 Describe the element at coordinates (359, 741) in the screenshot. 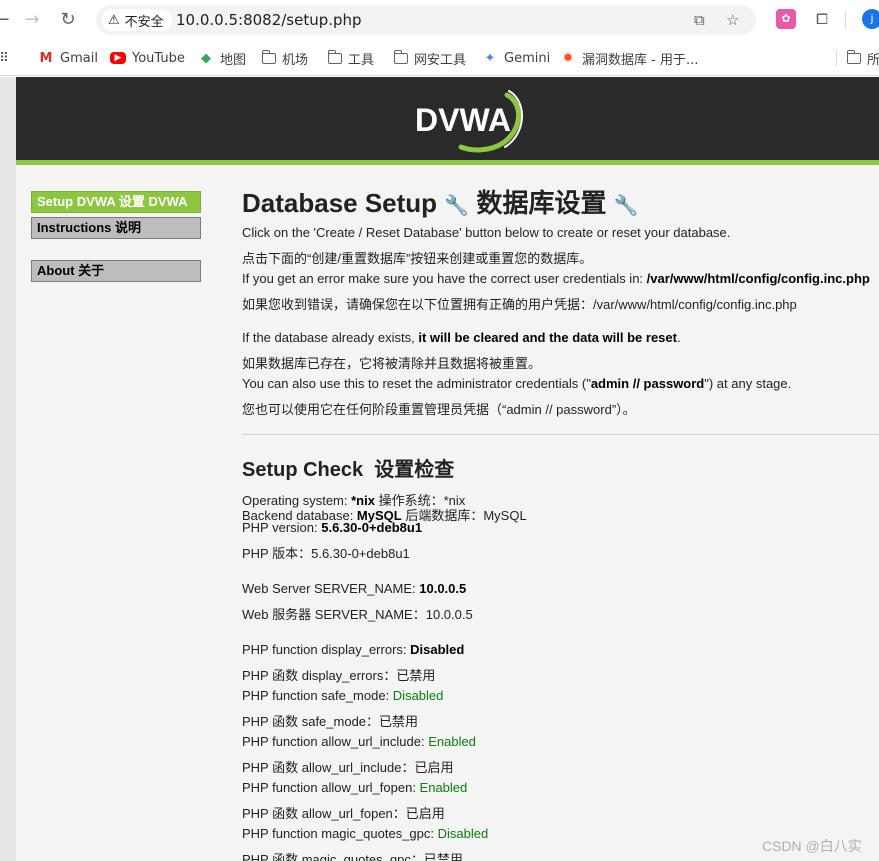

I see `allow-url-include-status: PHP function allow_url_include: Enabled` at that location.